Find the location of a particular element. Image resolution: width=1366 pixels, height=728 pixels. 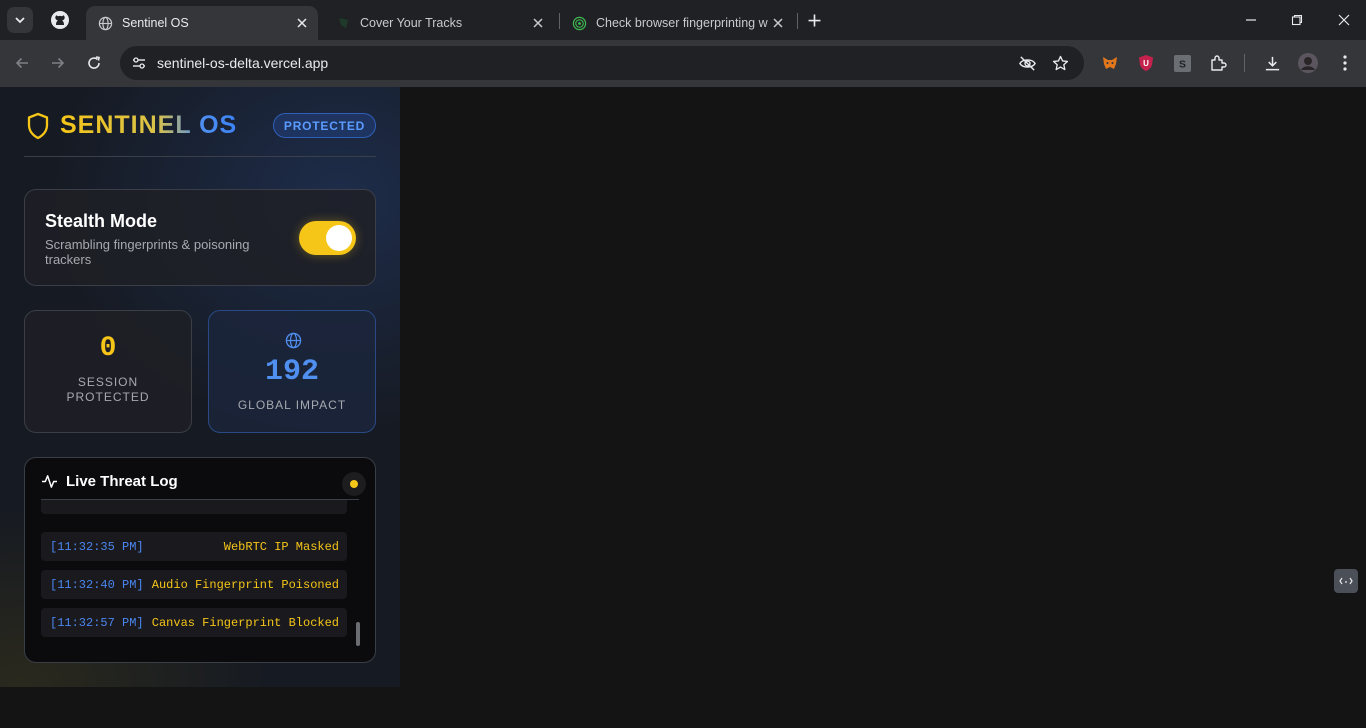

global-label: GLOBAL IMPACT is located at coordinates (292, 405).